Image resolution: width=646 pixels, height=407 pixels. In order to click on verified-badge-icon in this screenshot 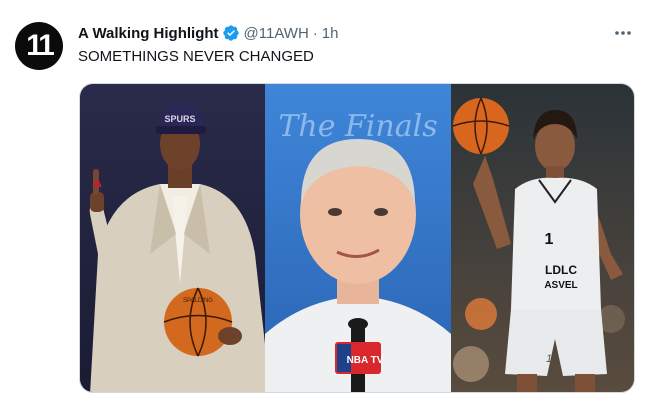, I will do `click(230, 33)`.